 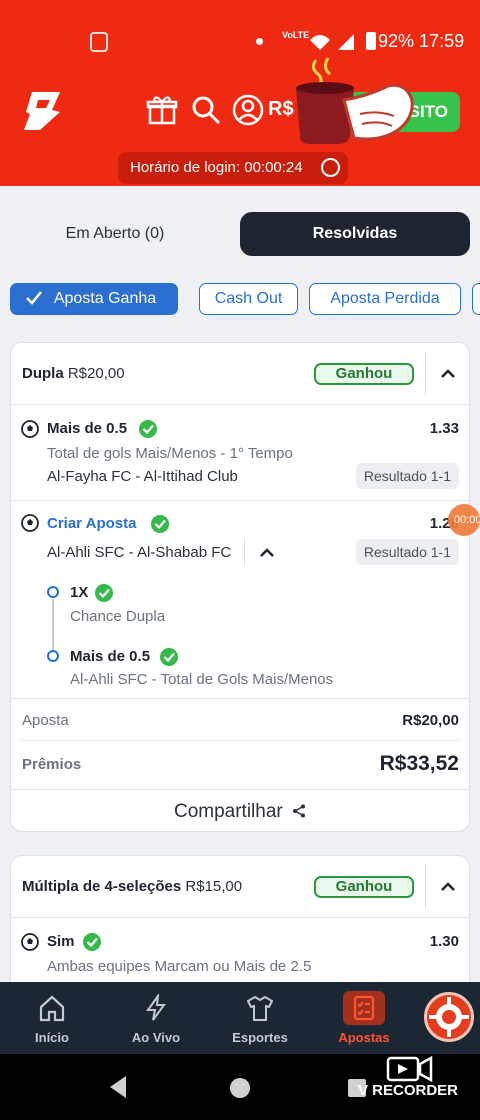 I want to click on volte-label: VoLTE, so click(x=296, y=35).